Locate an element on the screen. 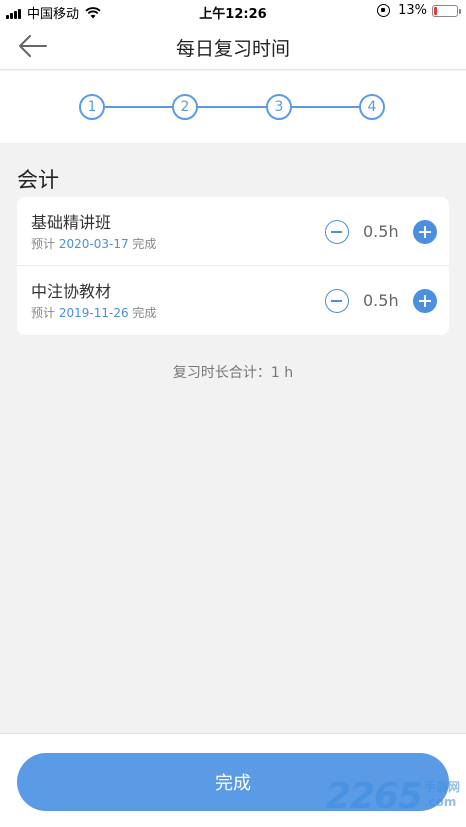  battery-percent: 13% is located at coordinates (412, 10).